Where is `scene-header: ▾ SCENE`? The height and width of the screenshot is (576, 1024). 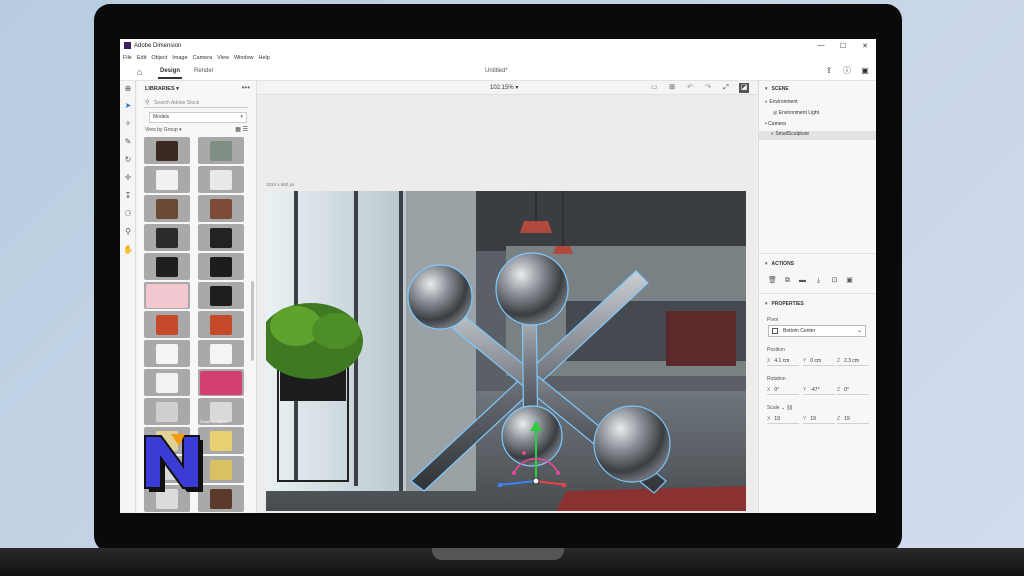
scene-header: ▾ SCENE is located at coordinates (777, 89).